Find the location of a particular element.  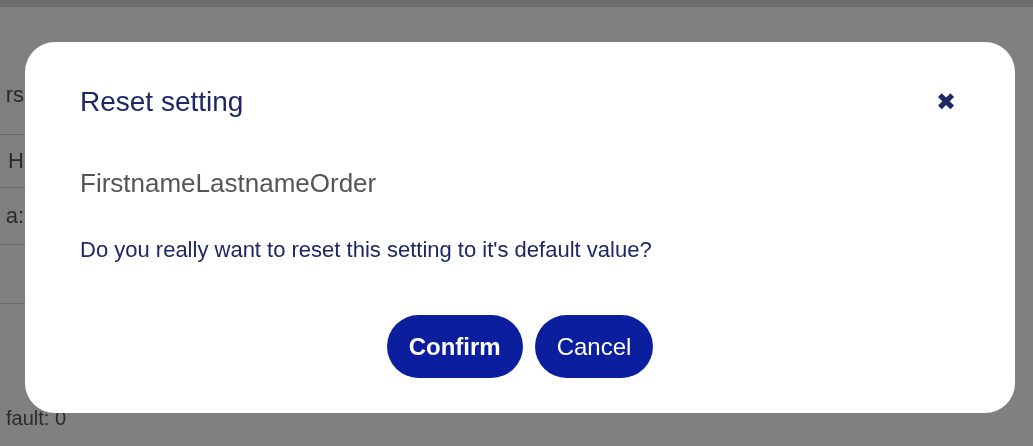

background-text: a: is located at coordinates (14, 216).